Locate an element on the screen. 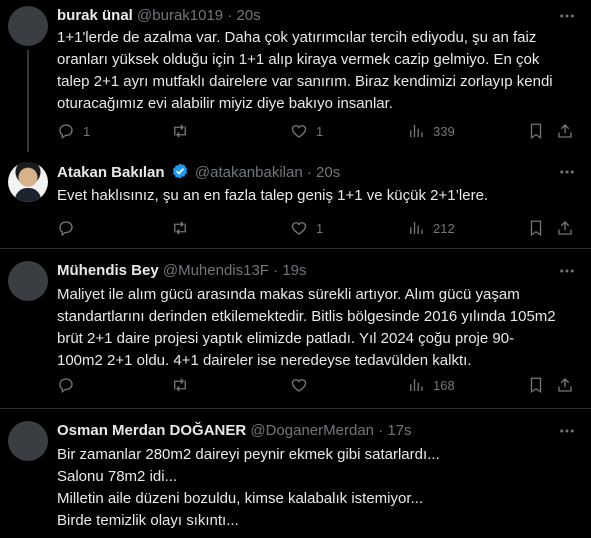 This screenshot has width=591, height=538. reply-count: 1 is located at coordinates (87, 131).